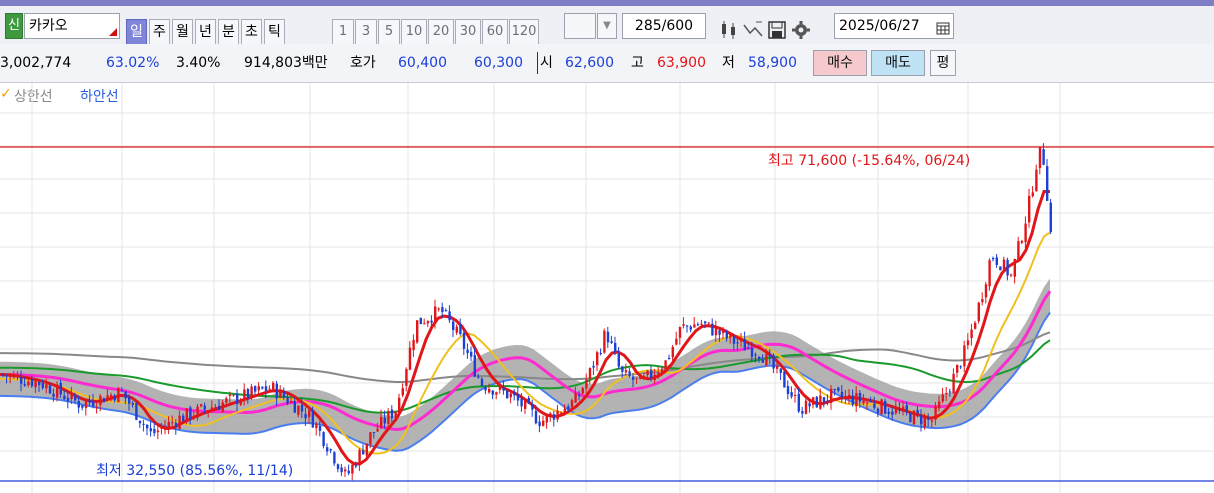 The image size is (1214, 493). Describe the element at coordinates (366, 32) in the screenshot. I see `minute-tab-1: 3` at that location.